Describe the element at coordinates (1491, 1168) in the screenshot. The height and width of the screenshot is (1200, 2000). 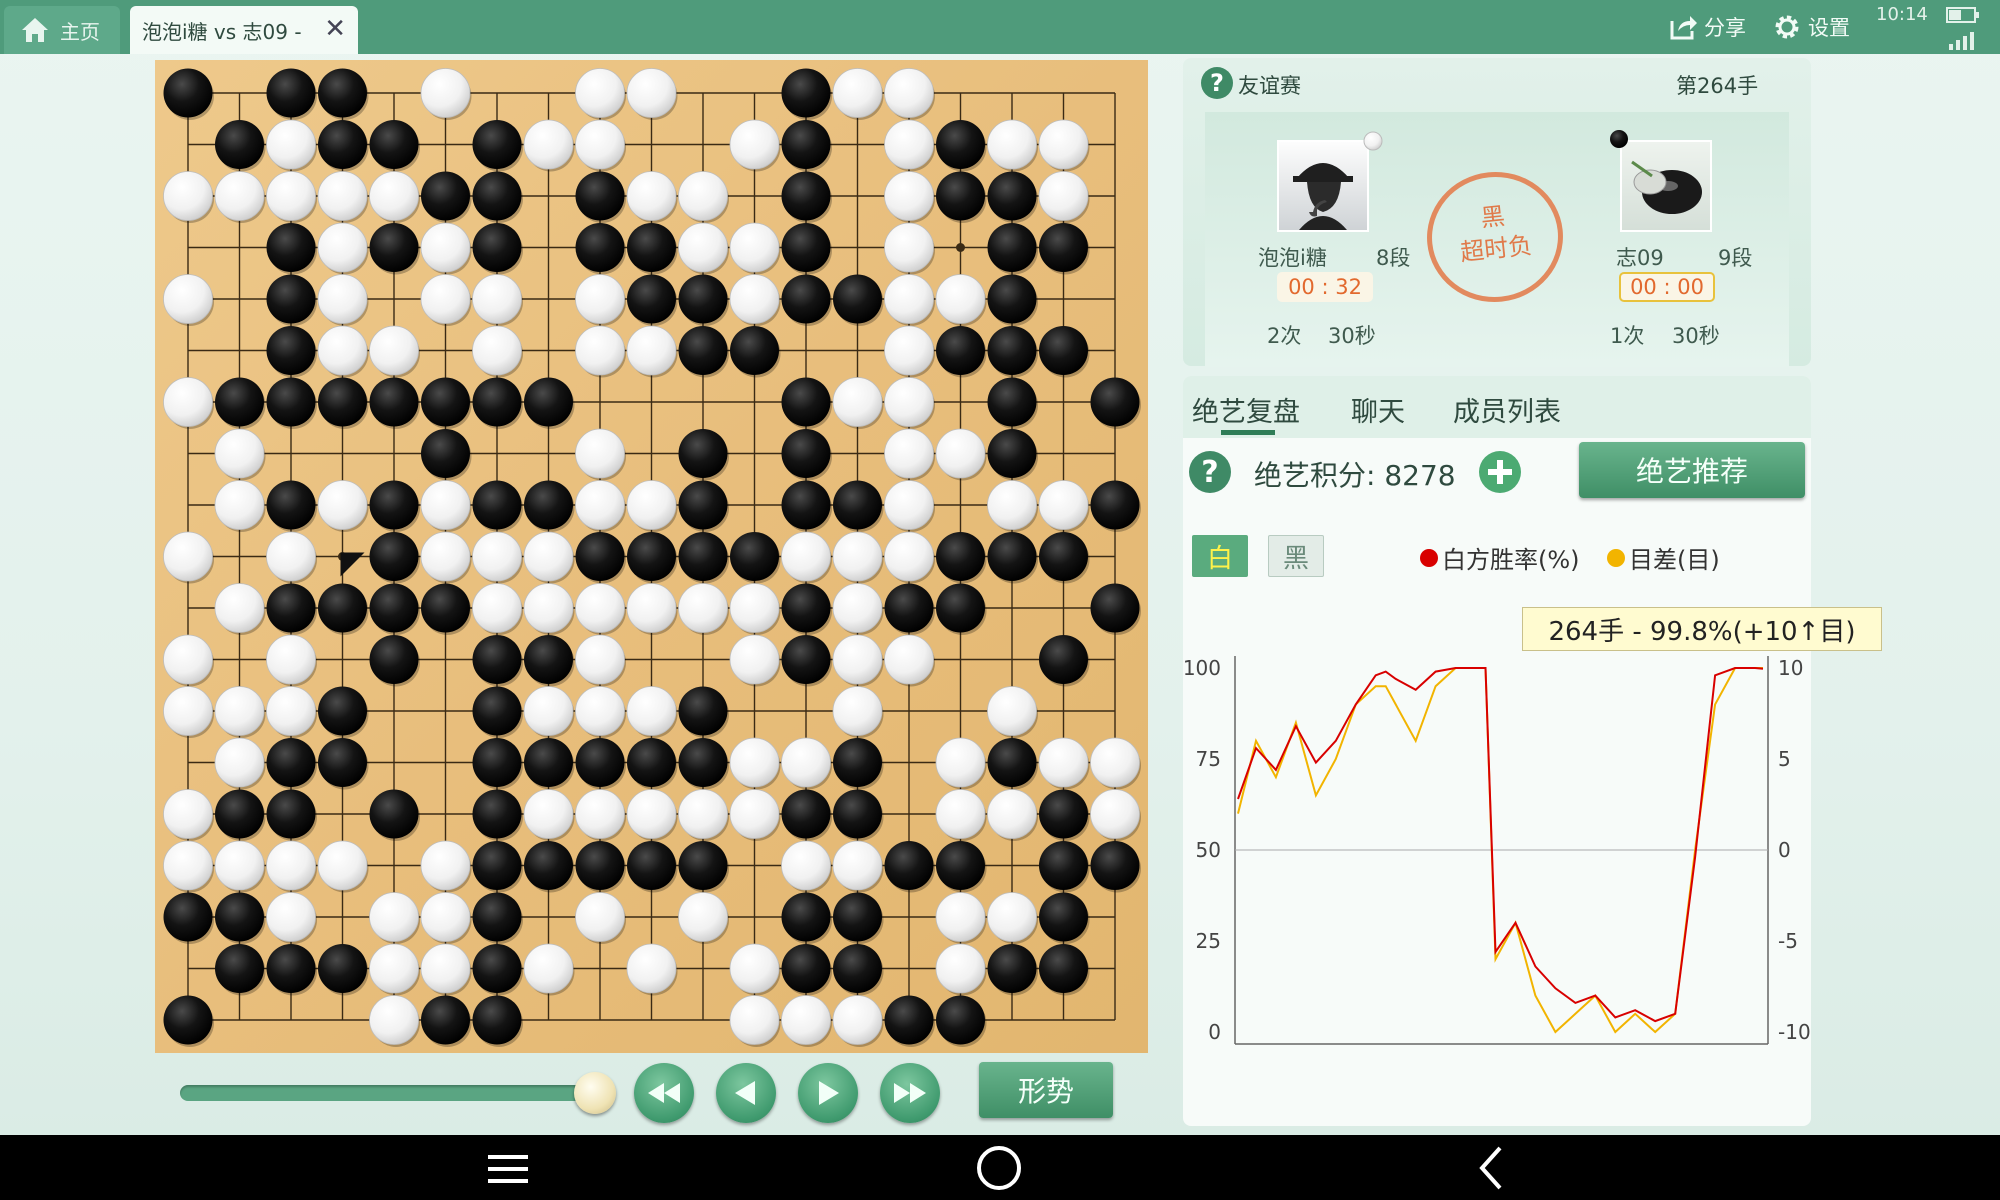
I see `back-icon` at that location.